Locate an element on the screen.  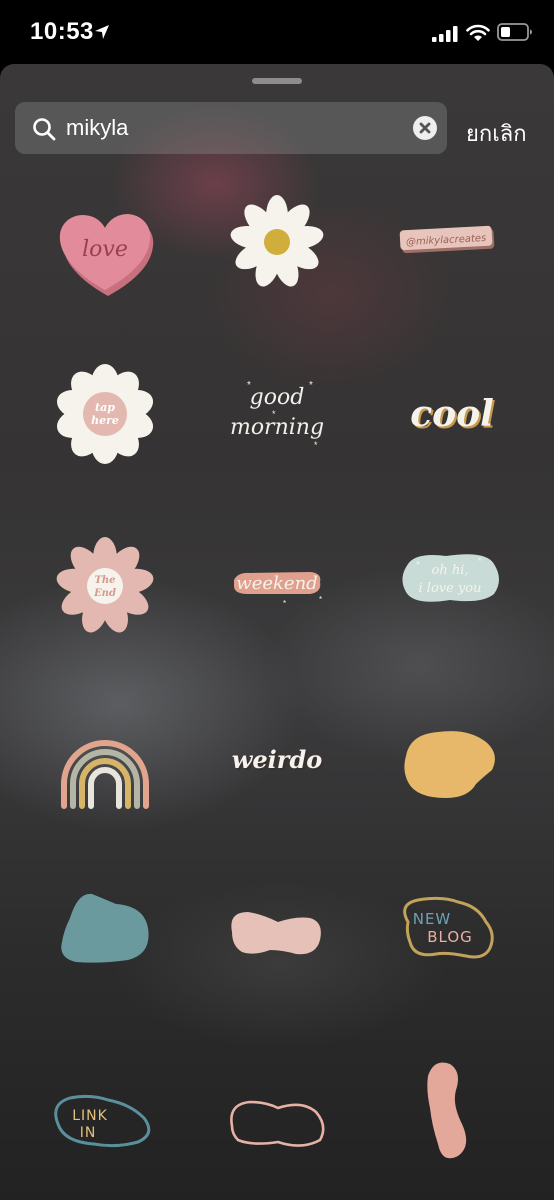
location-arrow-icon is located at coordinates (102, 32).